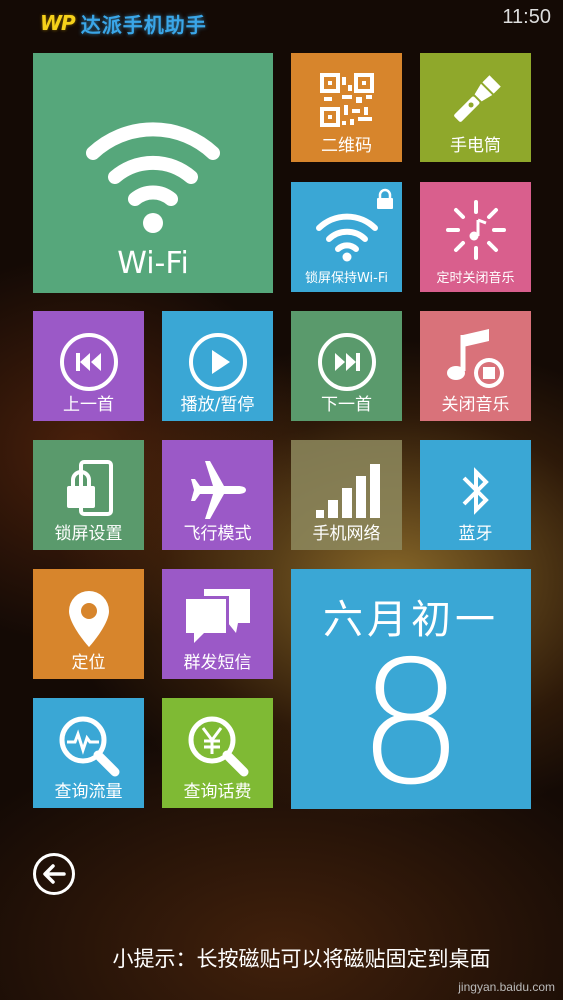 The width and height of the screenshot is (563, 1000). I want to click on flashlight-icon, so click(477, 98).